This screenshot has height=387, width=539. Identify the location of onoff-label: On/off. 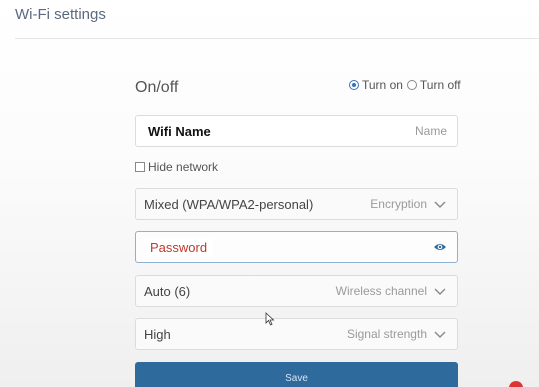
(157, 87).